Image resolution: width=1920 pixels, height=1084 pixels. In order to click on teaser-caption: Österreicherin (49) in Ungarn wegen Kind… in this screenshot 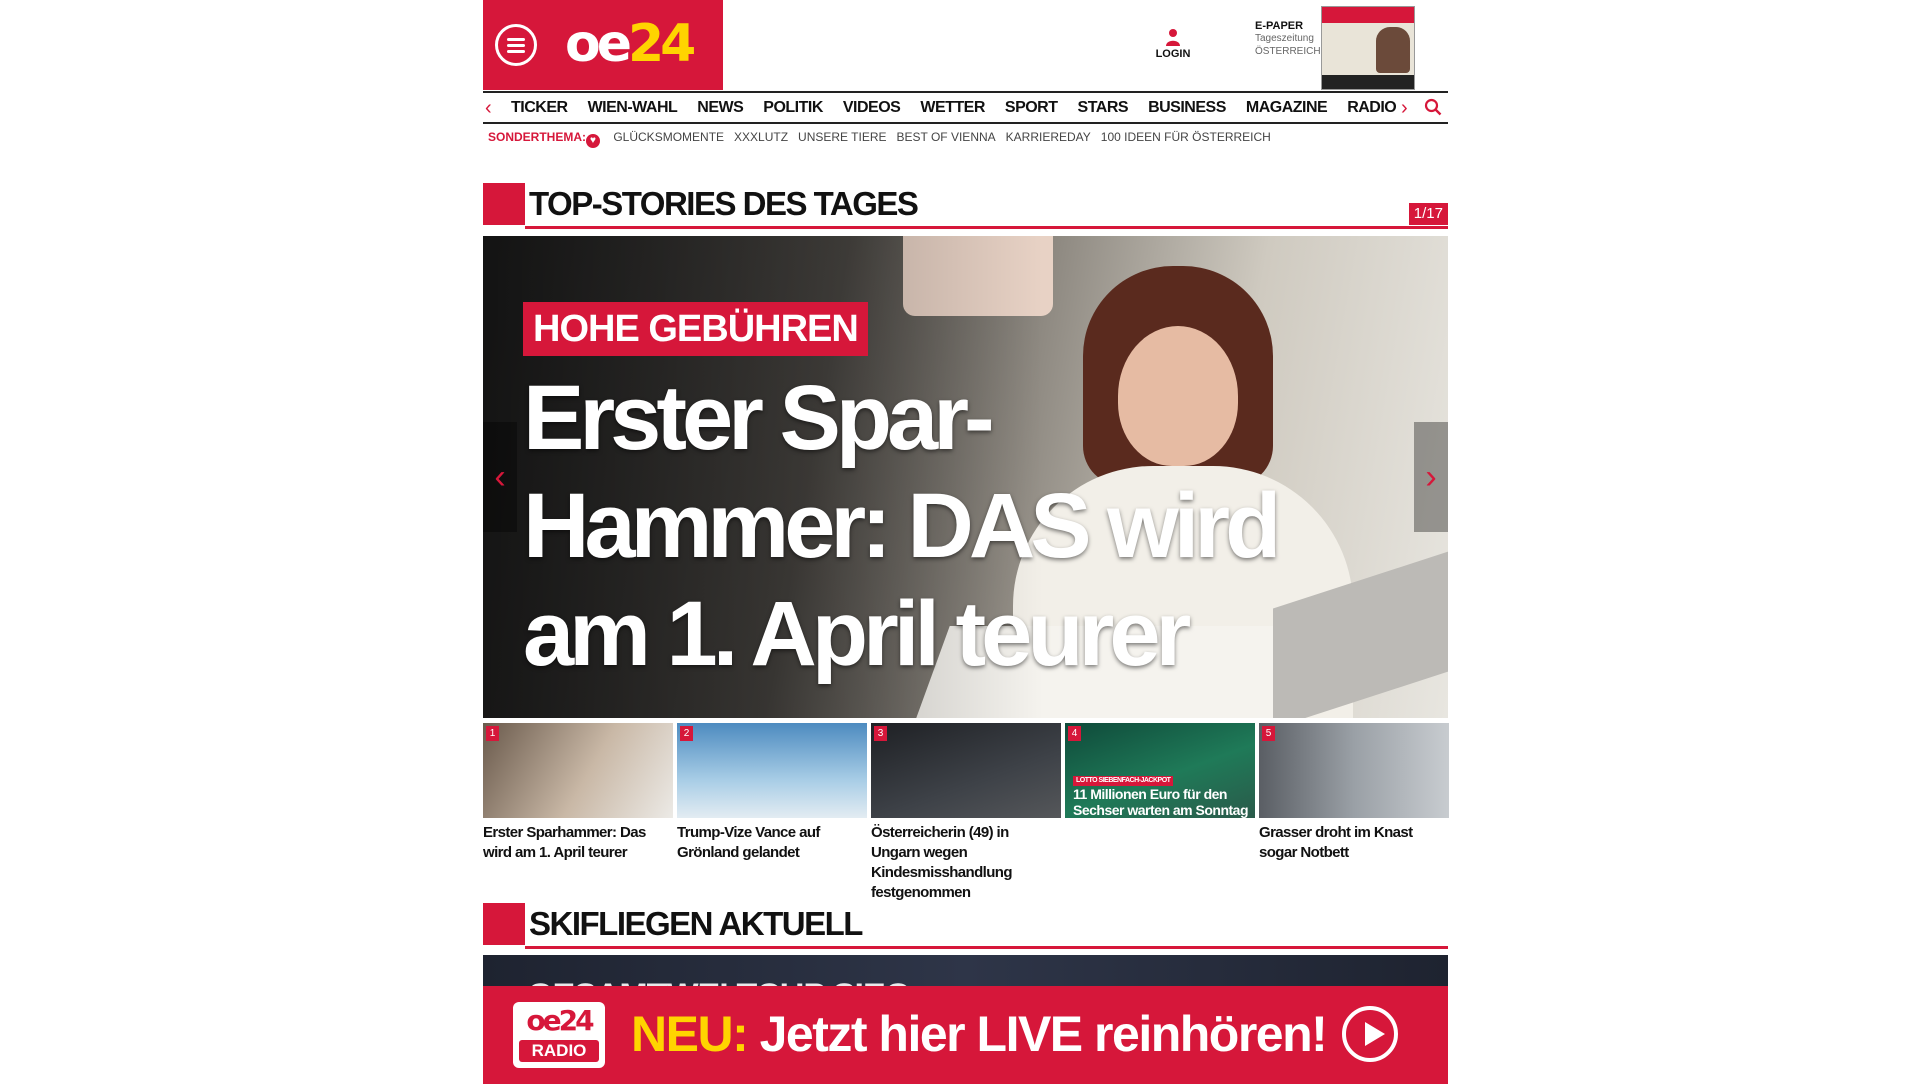, I will do `click(941, 862)`.